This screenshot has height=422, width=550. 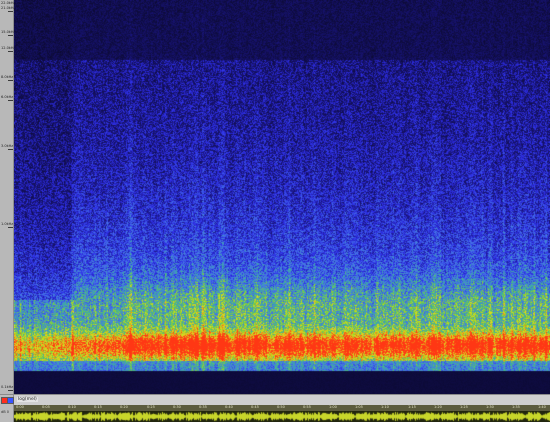 What do you see at coordinates (229, 407) in the screenshot?
I see `time-tick-label: 0:40` at bounding box center [229, 407].